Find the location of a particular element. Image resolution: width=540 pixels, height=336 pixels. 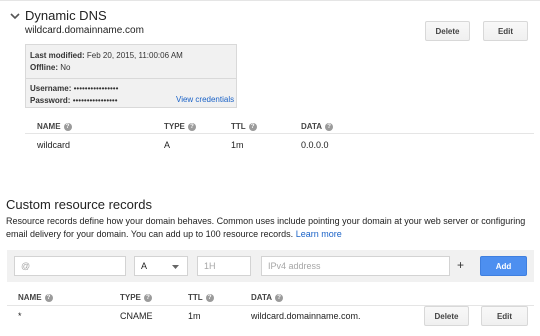

username-label: Username: is located at coordinates (51, 88).